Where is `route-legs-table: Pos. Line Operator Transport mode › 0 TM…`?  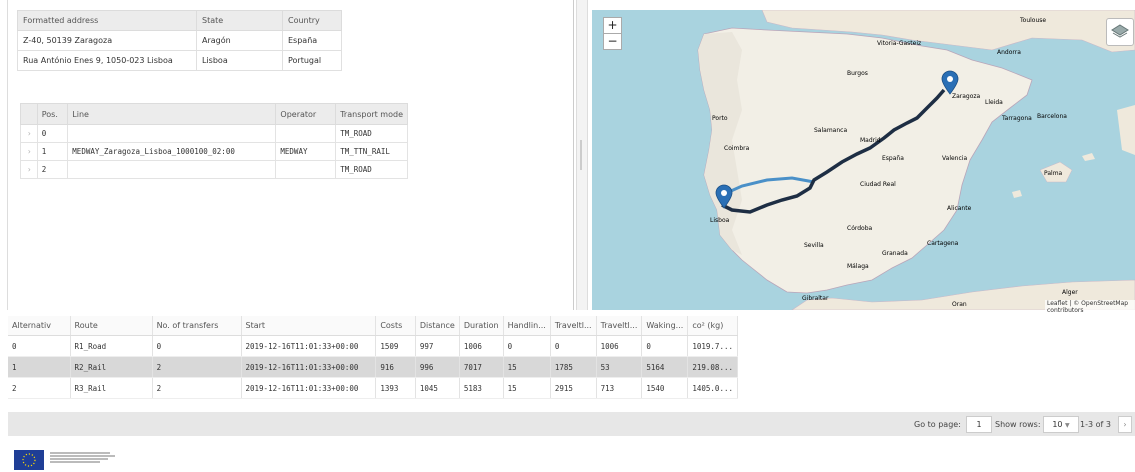 route-legs-table: Pos. Line Operator Transport mode › 0 TM… is located at coordinates (214, 141).